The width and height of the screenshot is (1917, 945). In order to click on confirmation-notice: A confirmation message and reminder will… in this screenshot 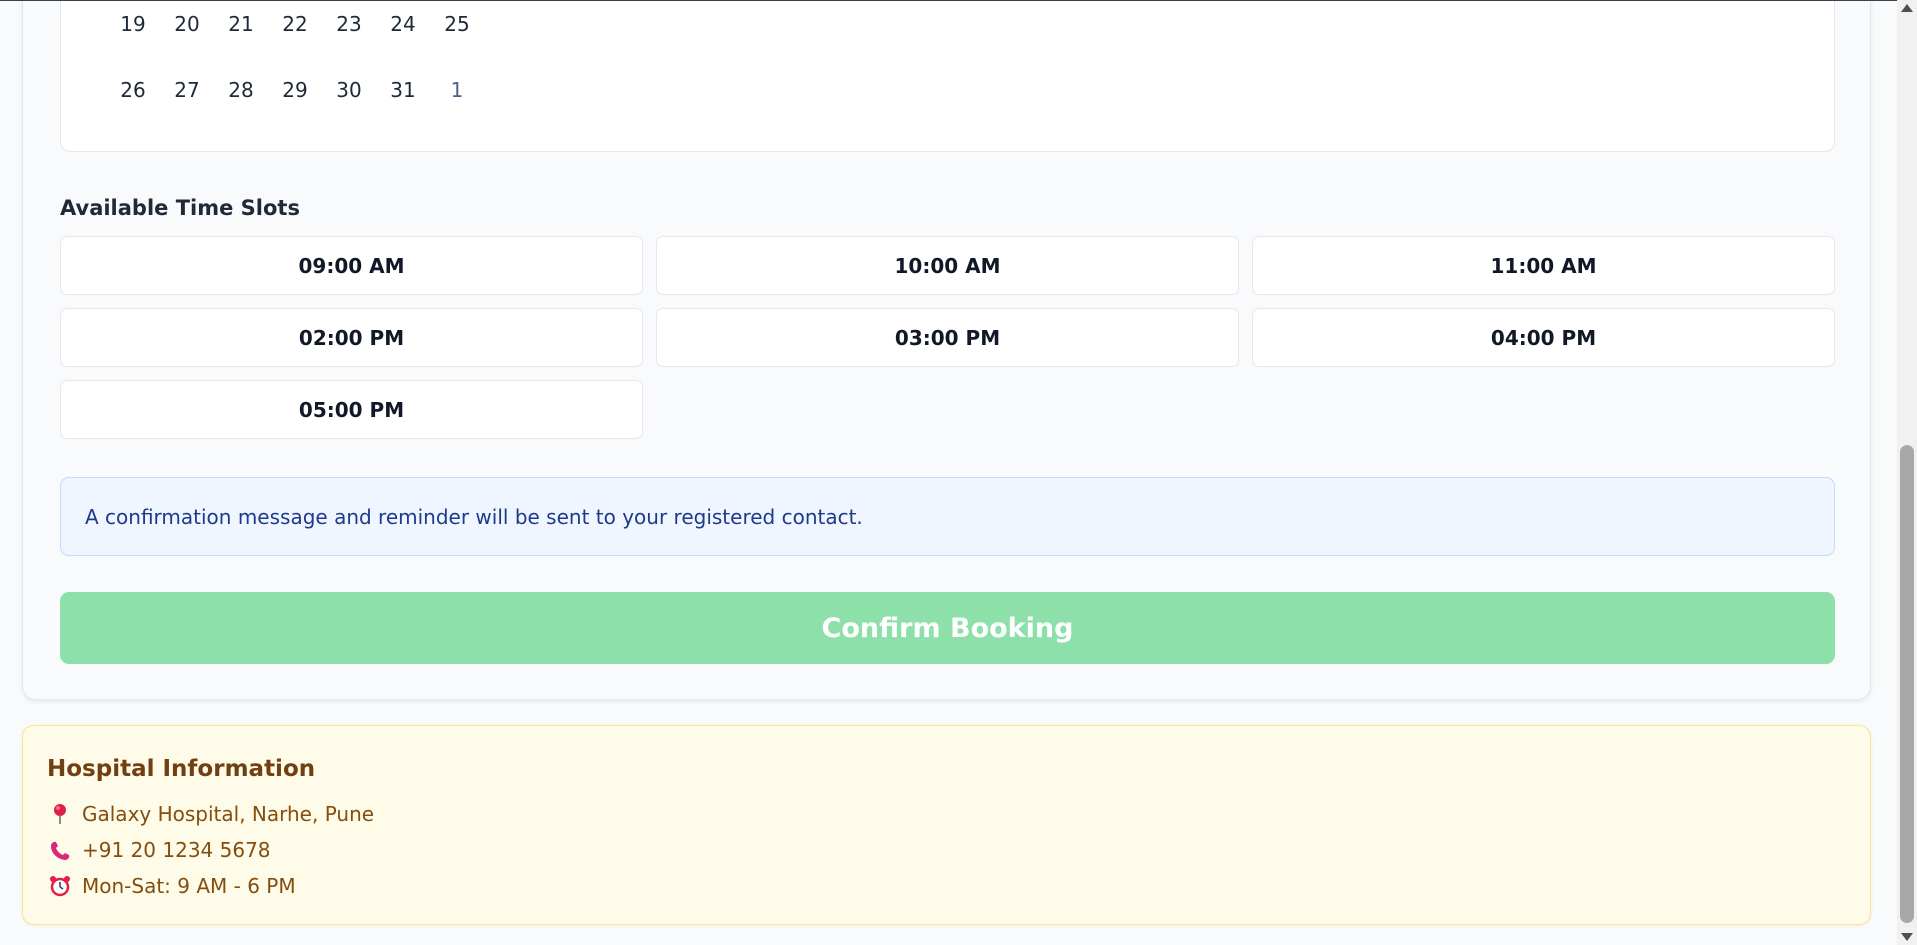, I will do `click(947, 516)`.